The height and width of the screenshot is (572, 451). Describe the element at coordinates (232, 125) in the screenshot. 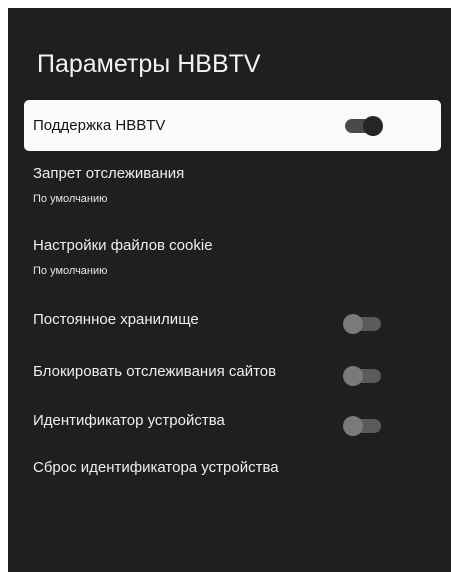

I see `hbbtv-support-item: Поддержка HBBTV` at that location.